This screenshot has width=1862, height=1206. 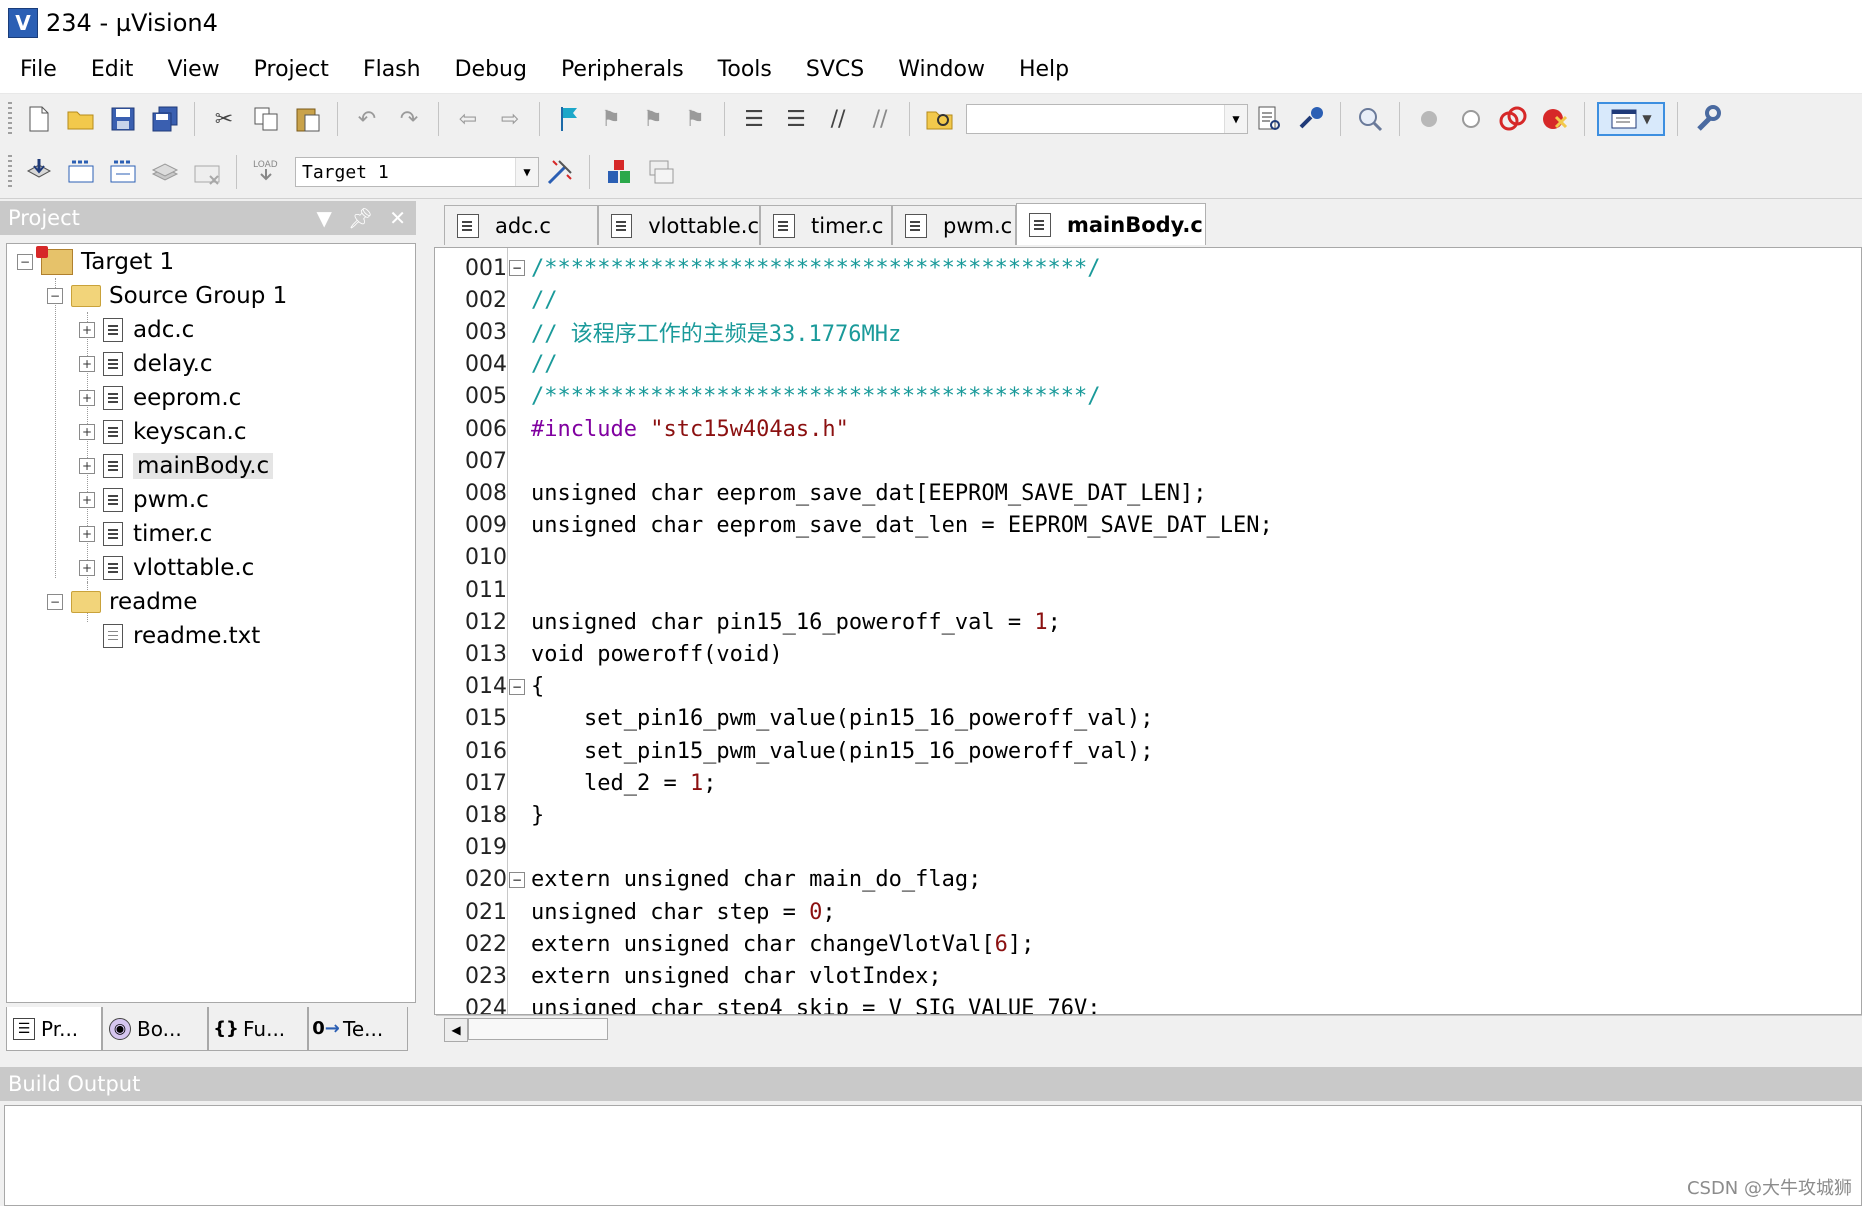 What do you see at coordinates (81, 172) in the screenshot?
I see `build-icon` at bounding box center [81, 172].